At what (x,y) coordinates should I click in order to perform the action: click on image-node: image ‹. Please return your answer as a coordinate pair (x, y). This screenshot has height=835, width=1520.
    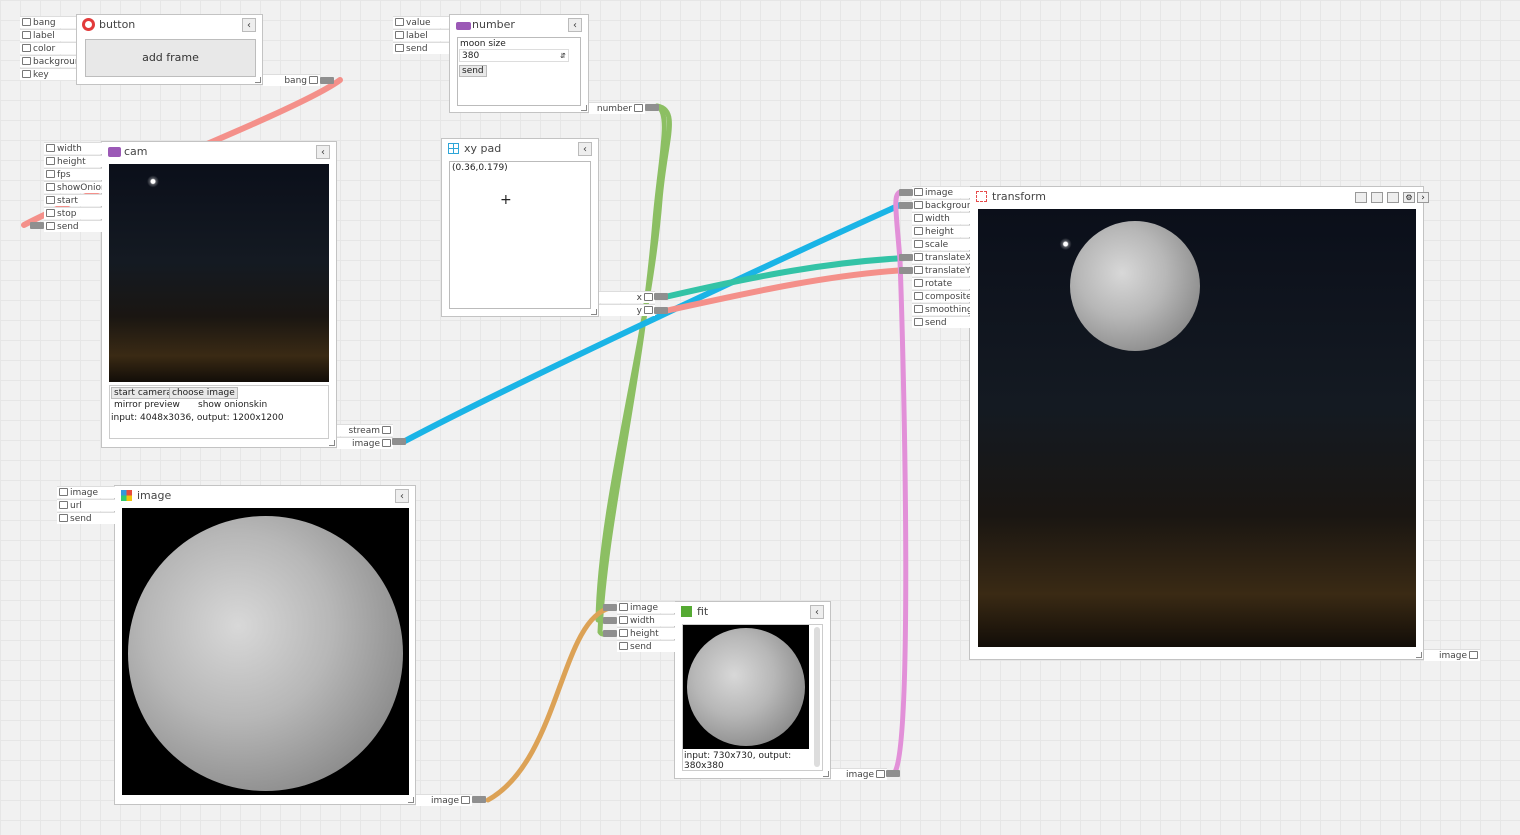
    Looking at the image, I should click on (265, 645).